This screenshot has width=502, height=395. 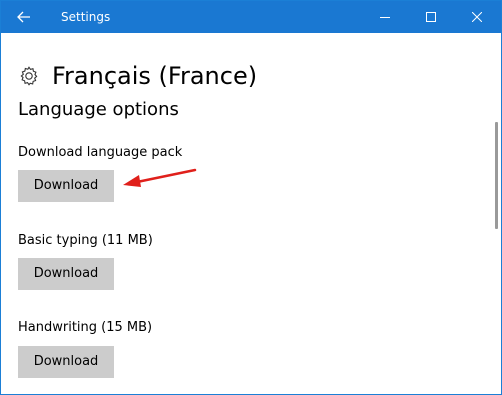 I want to click on handwriting-label: Handwriting (15 MB), so click(x=85, y=327).